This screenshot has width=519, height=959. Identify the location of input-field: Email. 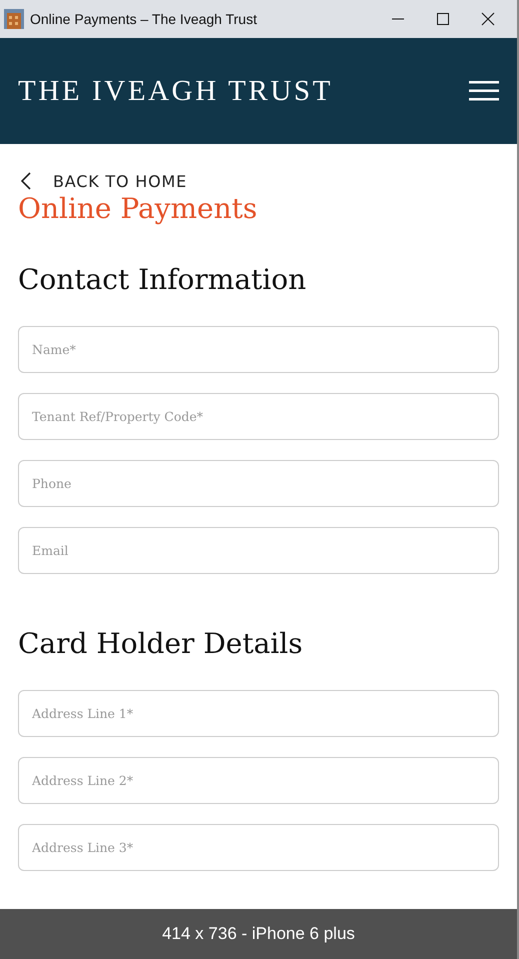
(258, 550).